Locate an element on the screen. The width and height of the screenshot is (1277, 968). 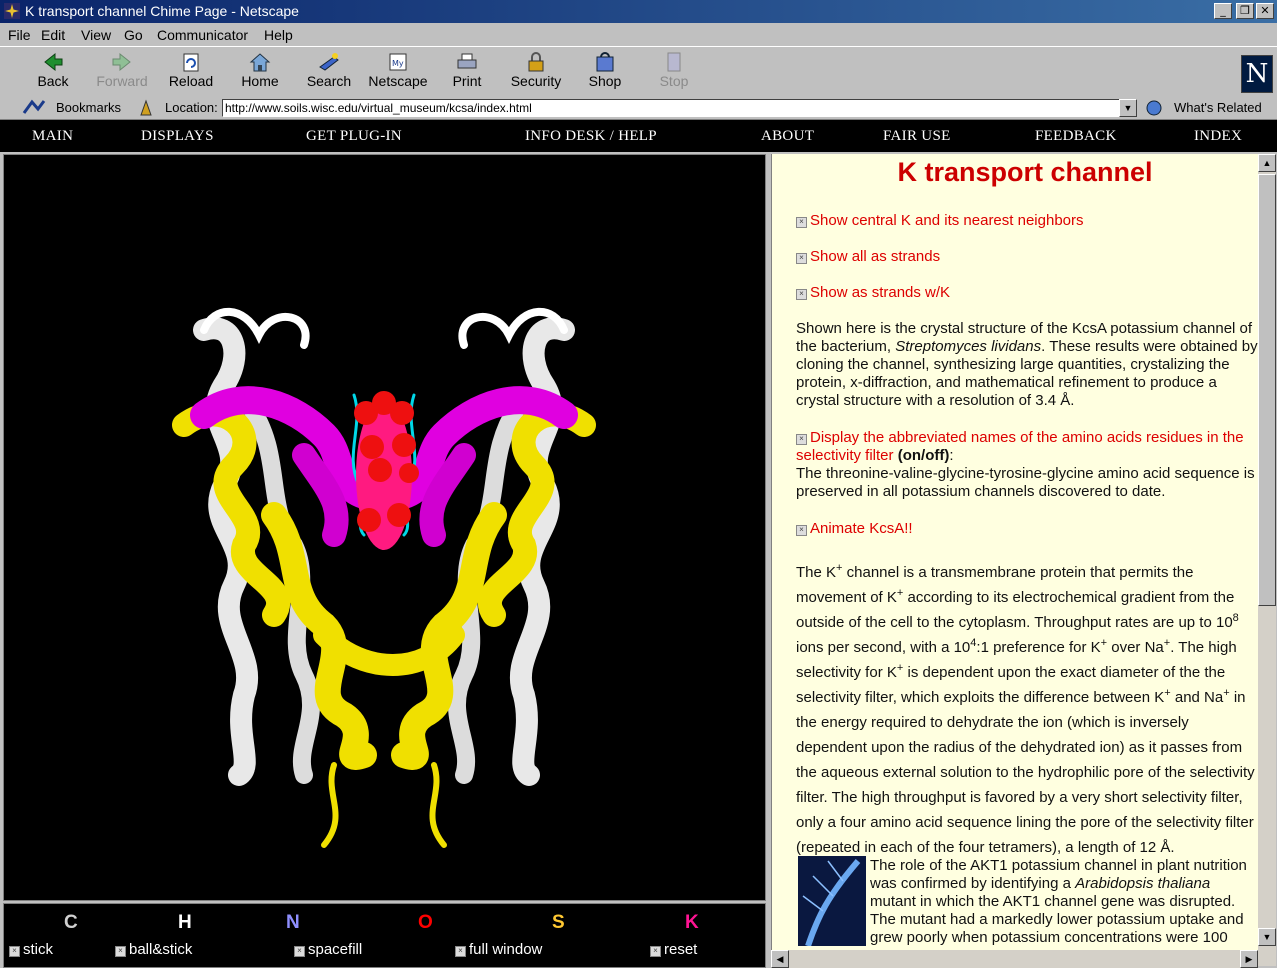
show-central-k-label: Show central K and its nearest neighbors is located at coordinates (947, 220).